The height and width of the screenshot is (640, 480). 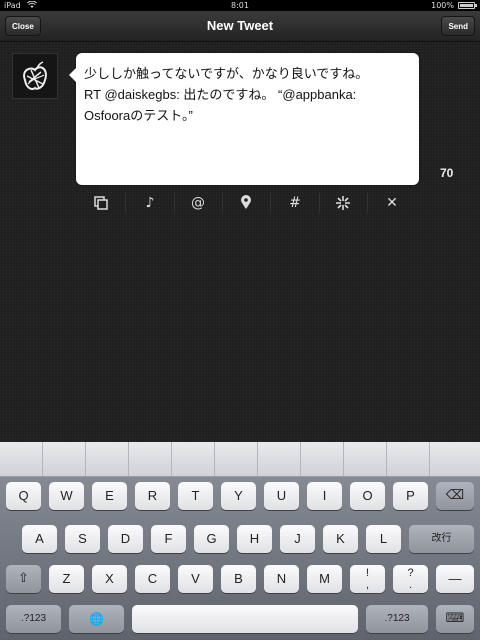 I want to click on key-c: C, so click(x=152, y=579).